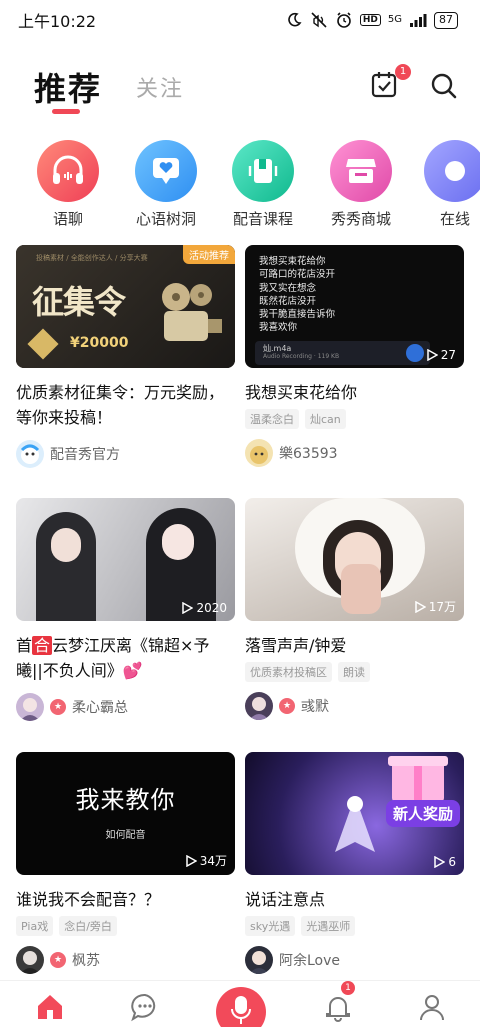 The height and width of the screenshot is (1027, 480). I want to click on hd-icon: HD, so click(370, 20).